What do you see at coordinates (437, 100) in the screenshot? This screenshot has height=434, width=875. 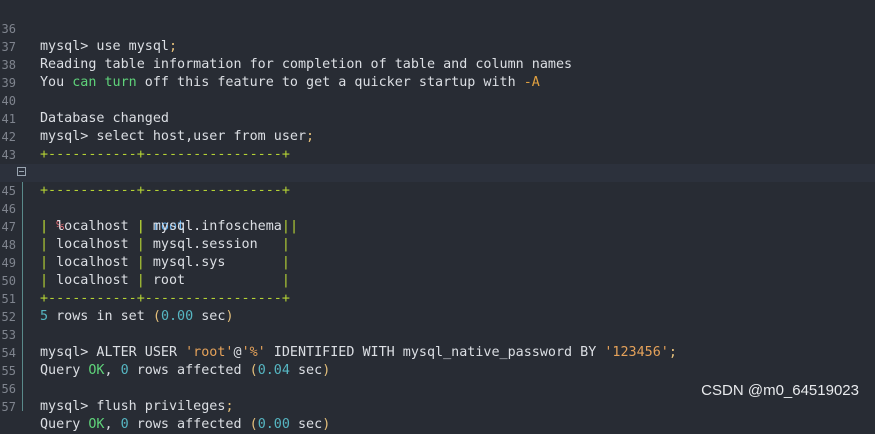 I see `code-line-40: 40 Database changed` at bounding box center [437, 100].